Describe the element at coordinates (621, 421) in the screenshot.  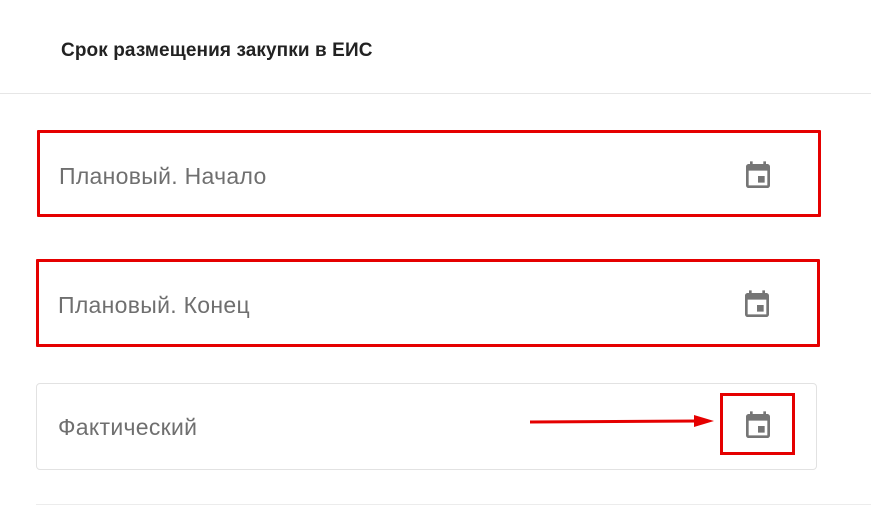
I see `annotation-arrow` at that location.